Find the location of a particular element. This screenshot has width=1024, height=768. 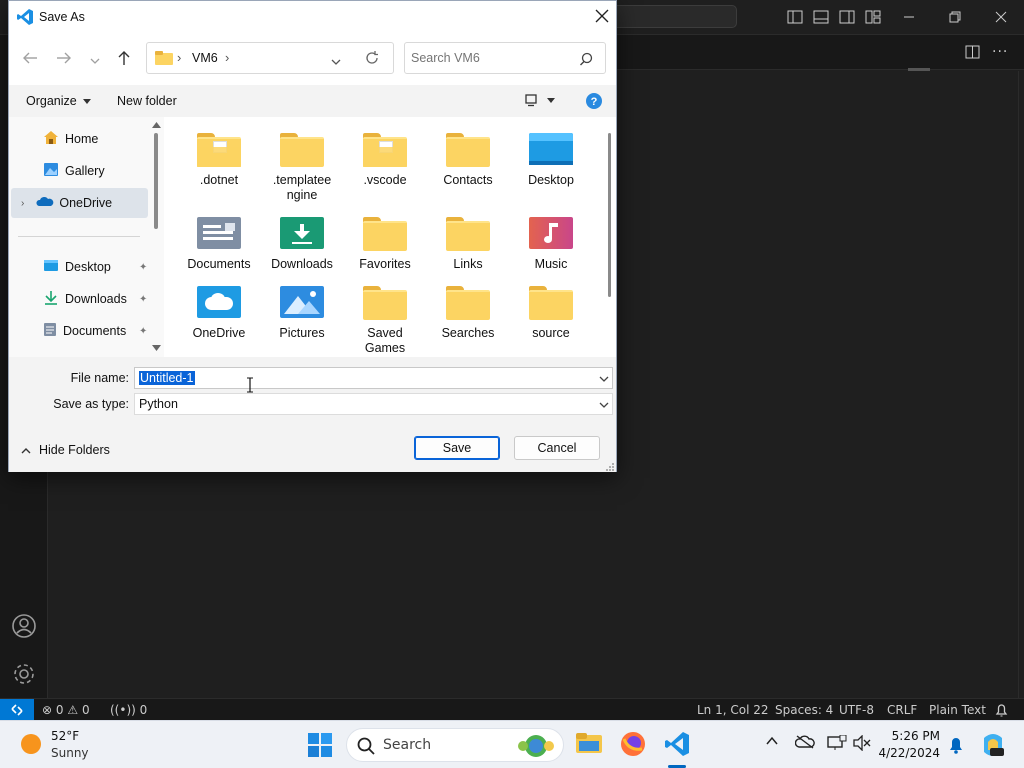

onedrive-folder-icon is located at coordinates (219, 302).